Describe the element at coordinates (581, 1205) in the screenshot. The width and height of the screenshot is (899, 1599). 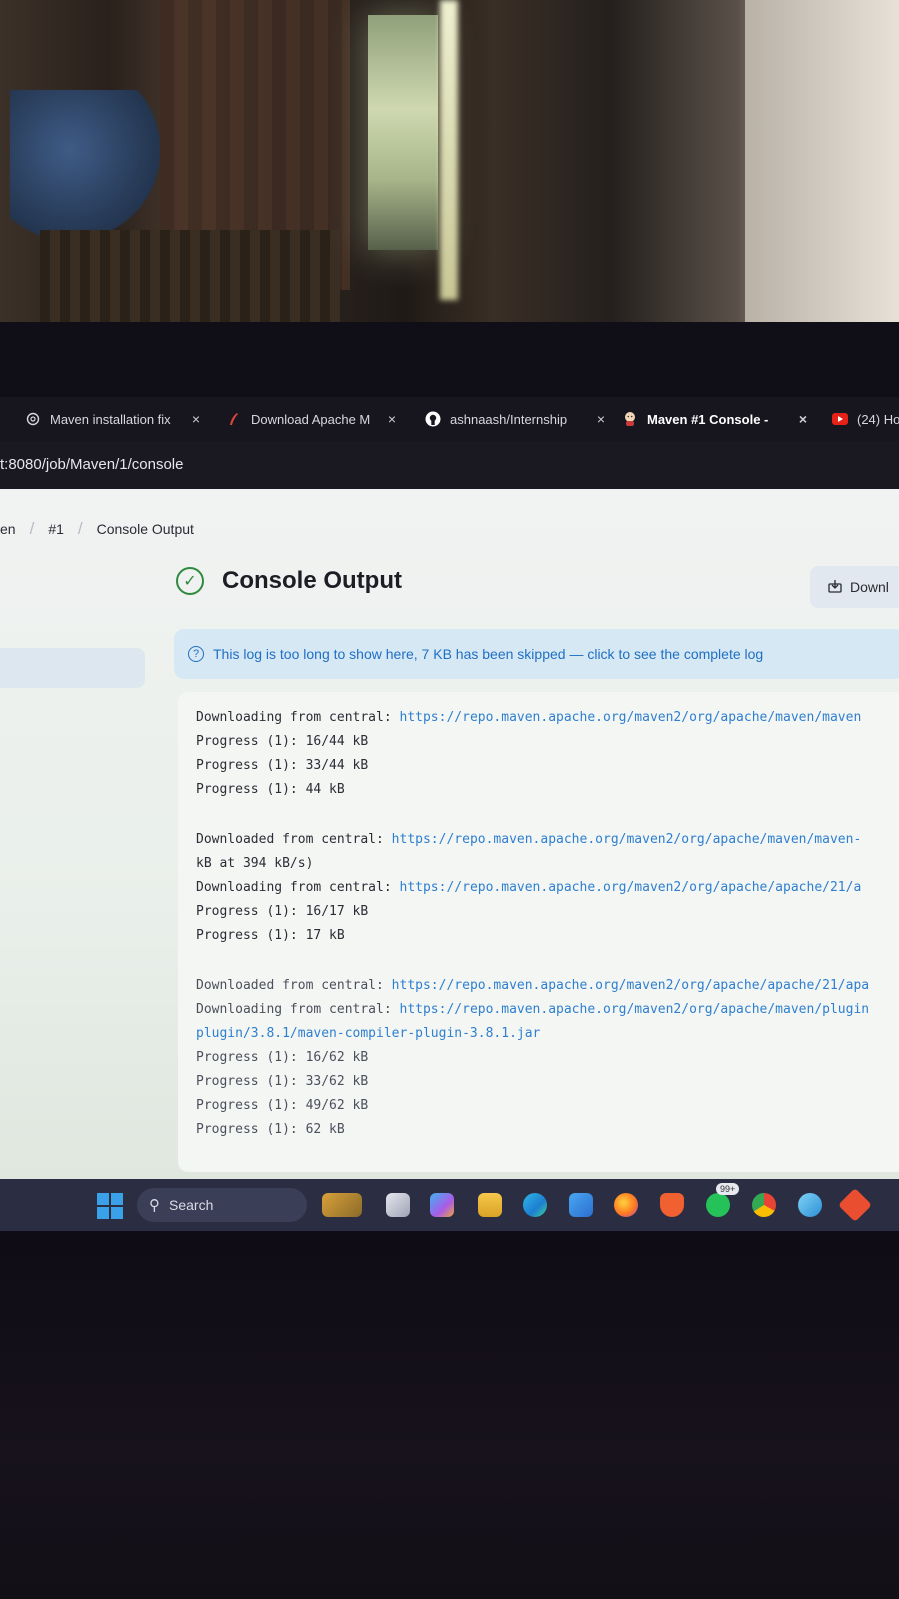
I see `store-icon` at that location.